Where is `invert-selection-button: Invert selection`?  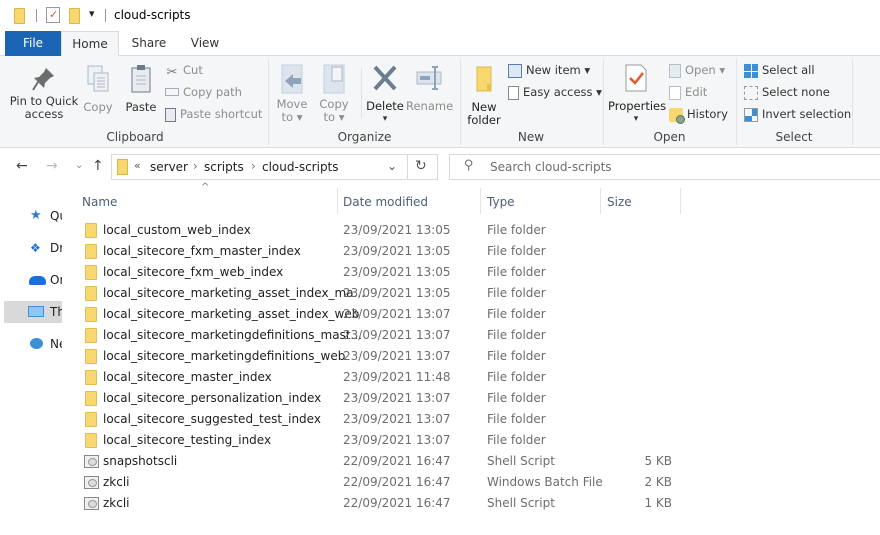
invert-selection-button: Invert selection is located at coordinates (797, 114).